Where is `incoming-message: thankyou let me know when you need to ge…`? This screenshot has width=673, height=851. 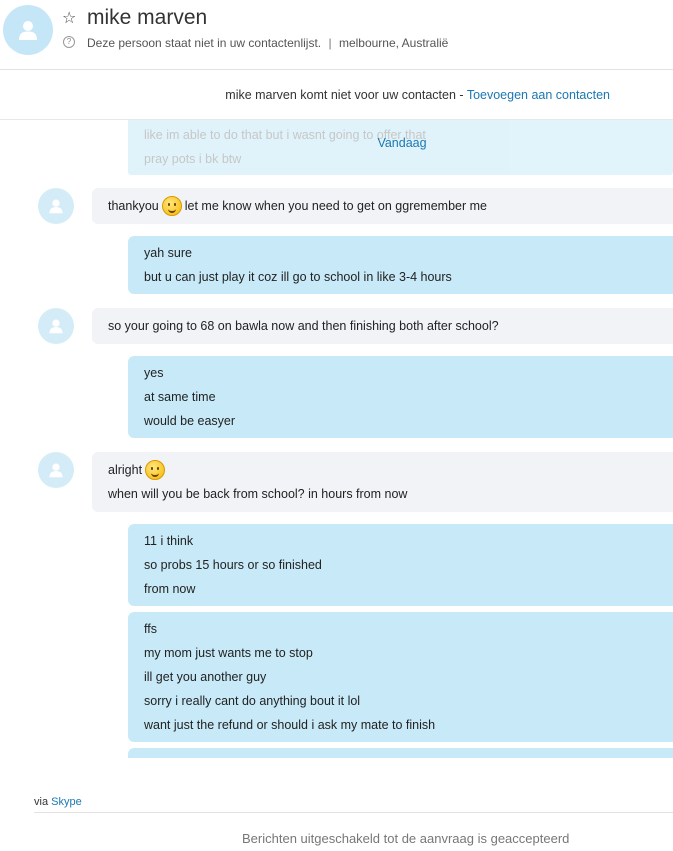 incoming-message: thankyou let me know when you need to ge… is located at coordinates (382, 206).